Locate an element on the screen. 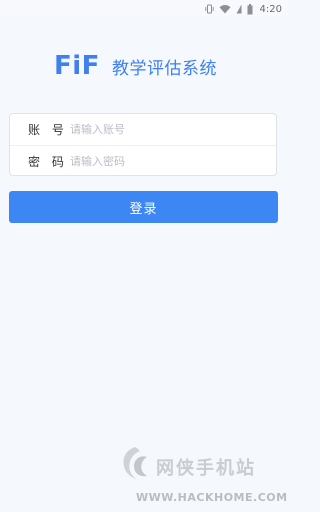 The height and width of the screenshot is (512, 320). password-input is located at coordinates (165, 161).